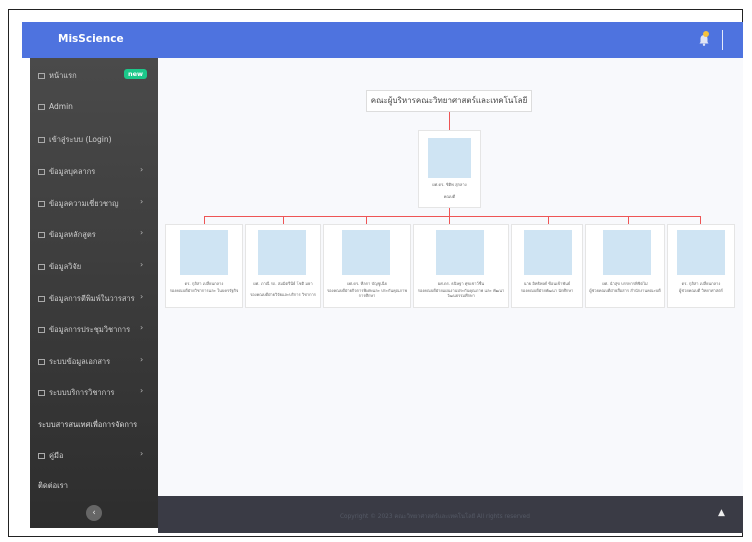  I want to click on member-name: นาย อิทธิพงศ์ ซ้อนเข้าพันธ์, so click(547, 283).